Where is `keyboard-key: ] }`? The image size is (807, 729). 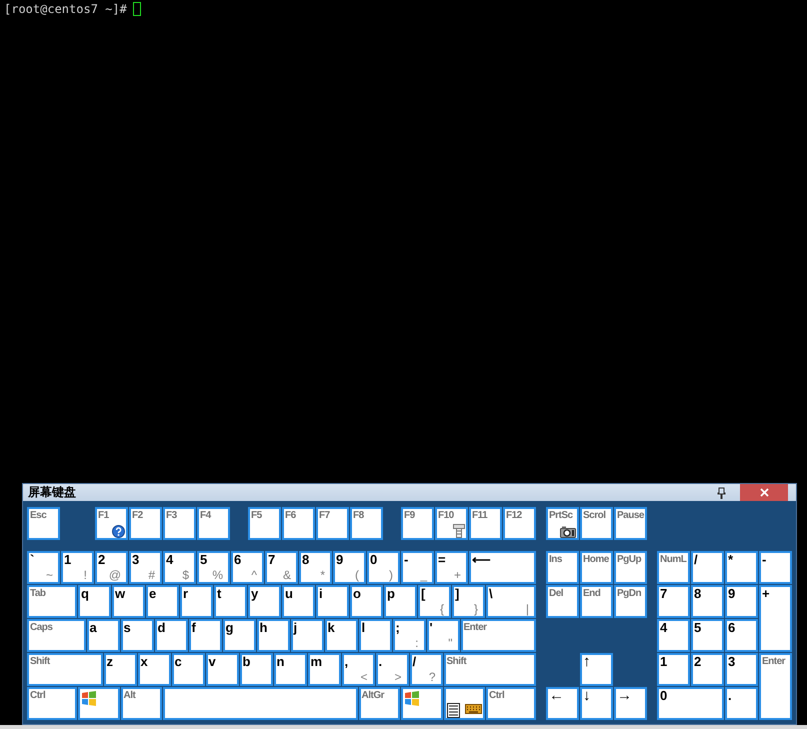 keyboard-key: ] } is located at coordinates (468, 601).